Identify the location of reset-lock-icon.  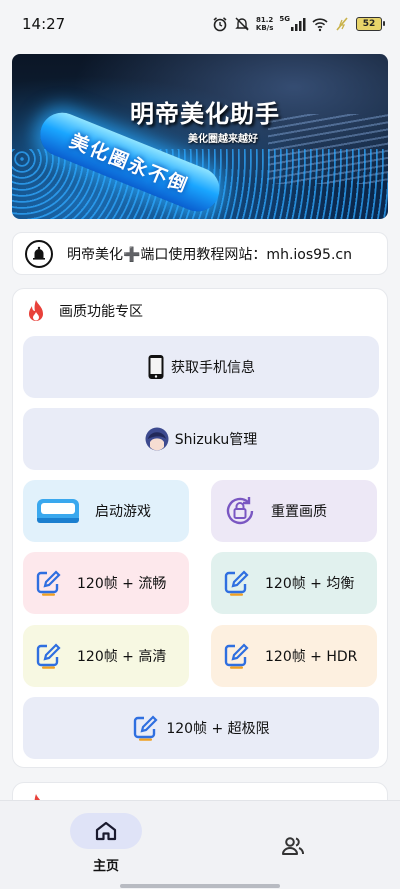
(240, 511).